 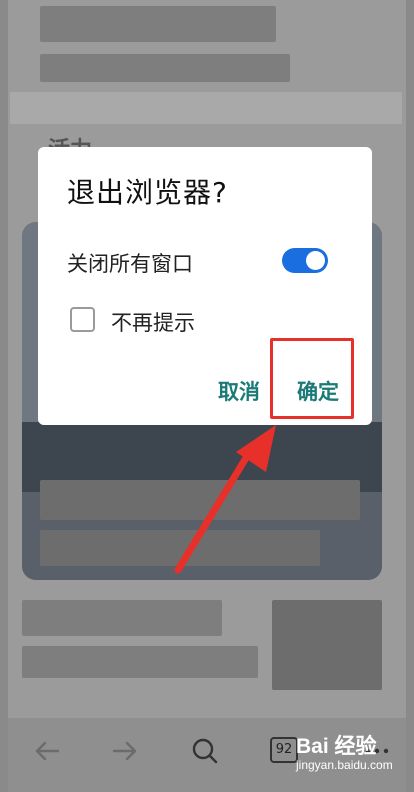 What do you see at coordinates (315, 260) in the screenshot?
I see `toggle-knob` at bounding box center [315, 260].